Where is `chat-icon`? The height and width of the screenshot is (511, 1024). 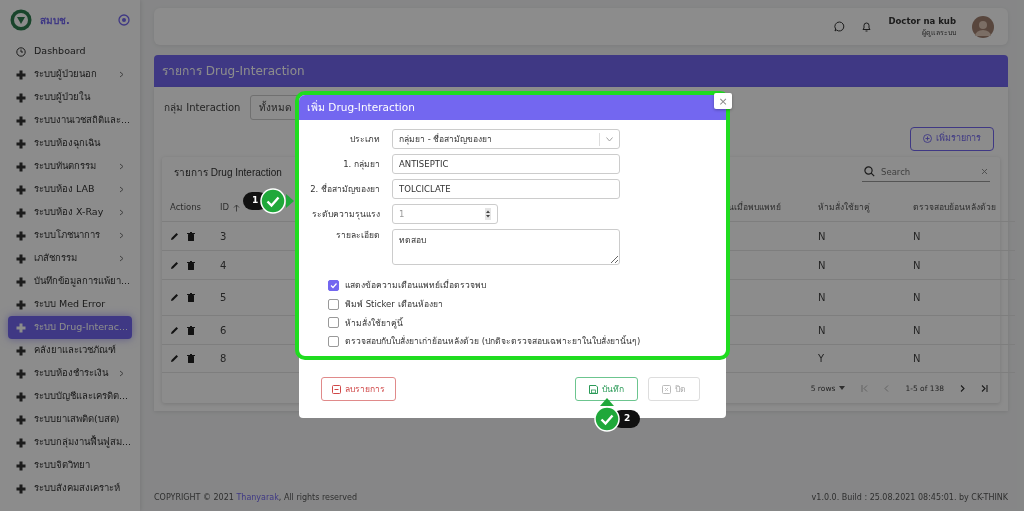 chat-icon is located at coordinates (840, 26).